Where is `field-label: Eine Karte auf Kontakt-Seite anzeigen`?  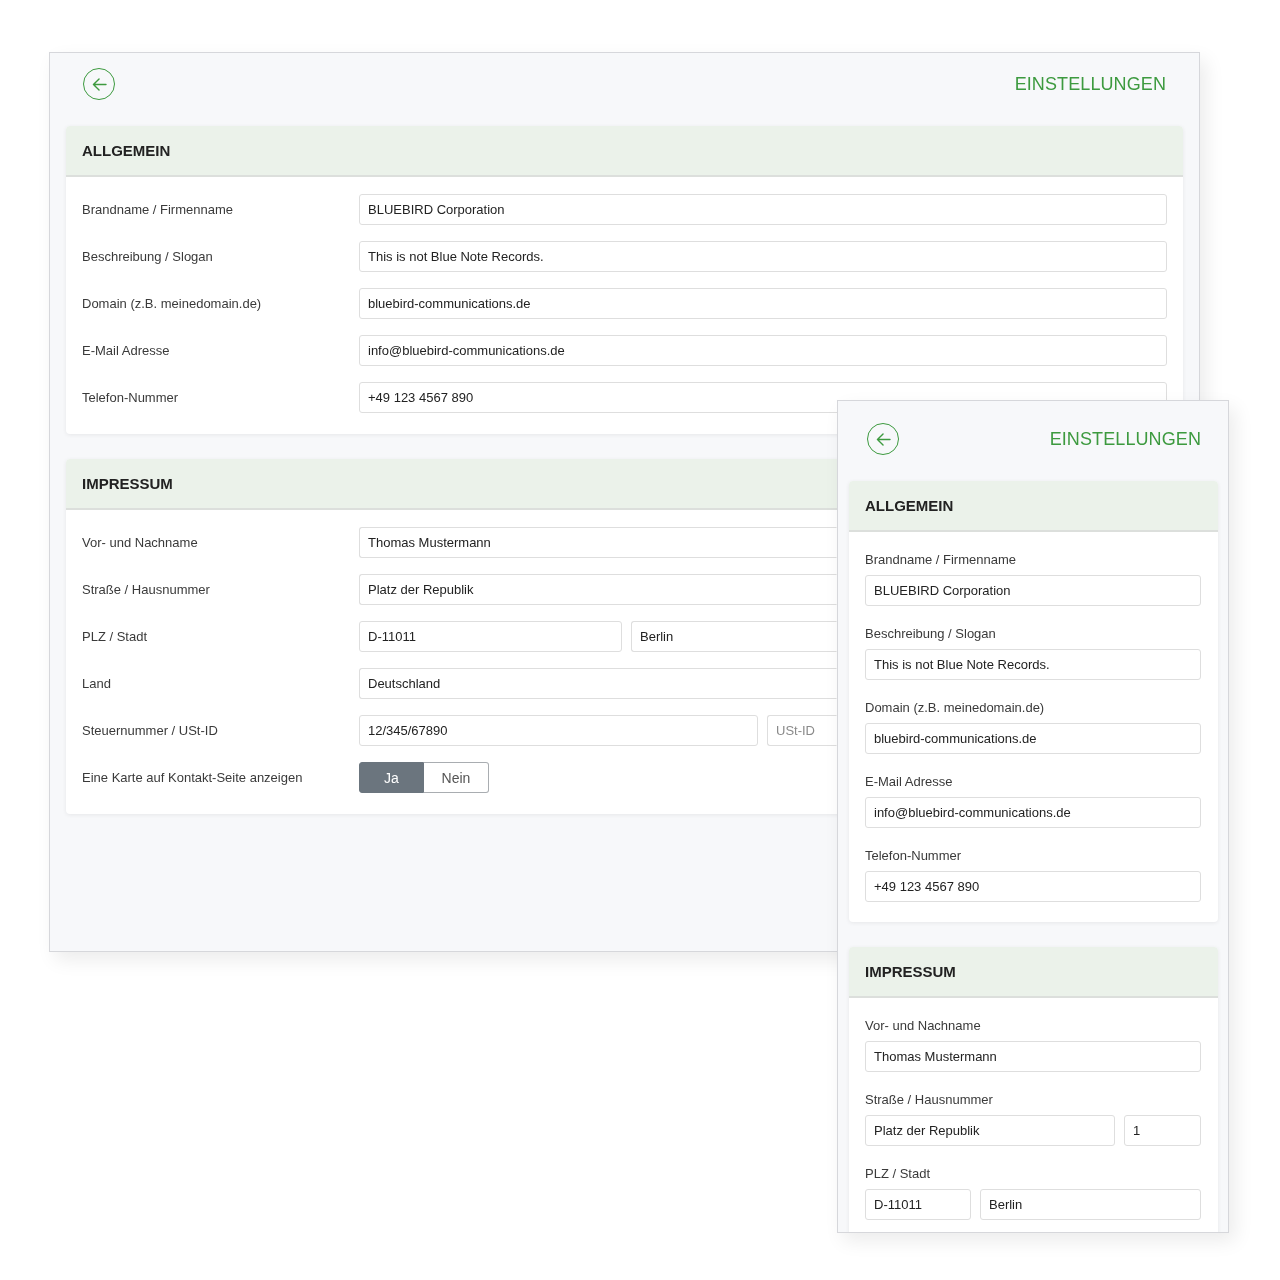 field-label: Eine Karte auf Kontakt-Seite anzeigen is located at coordinates (193, 777).